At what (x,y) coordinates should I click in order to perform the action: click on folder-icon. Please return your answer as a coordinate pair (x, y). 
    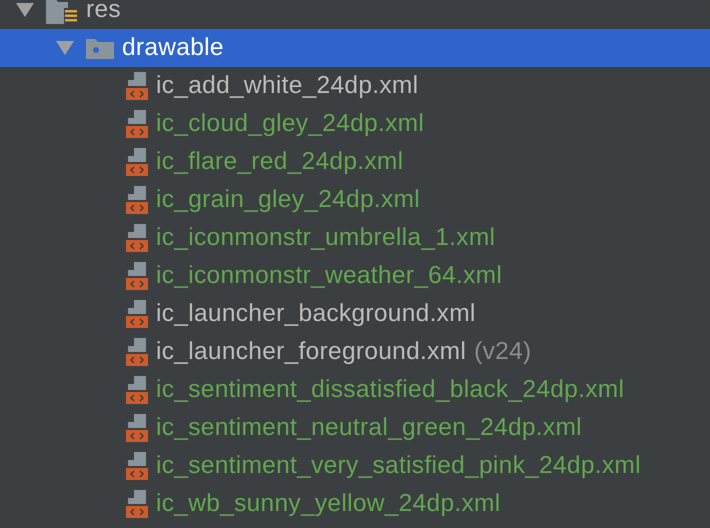
    Looking at the image, I should click on (100, 48).